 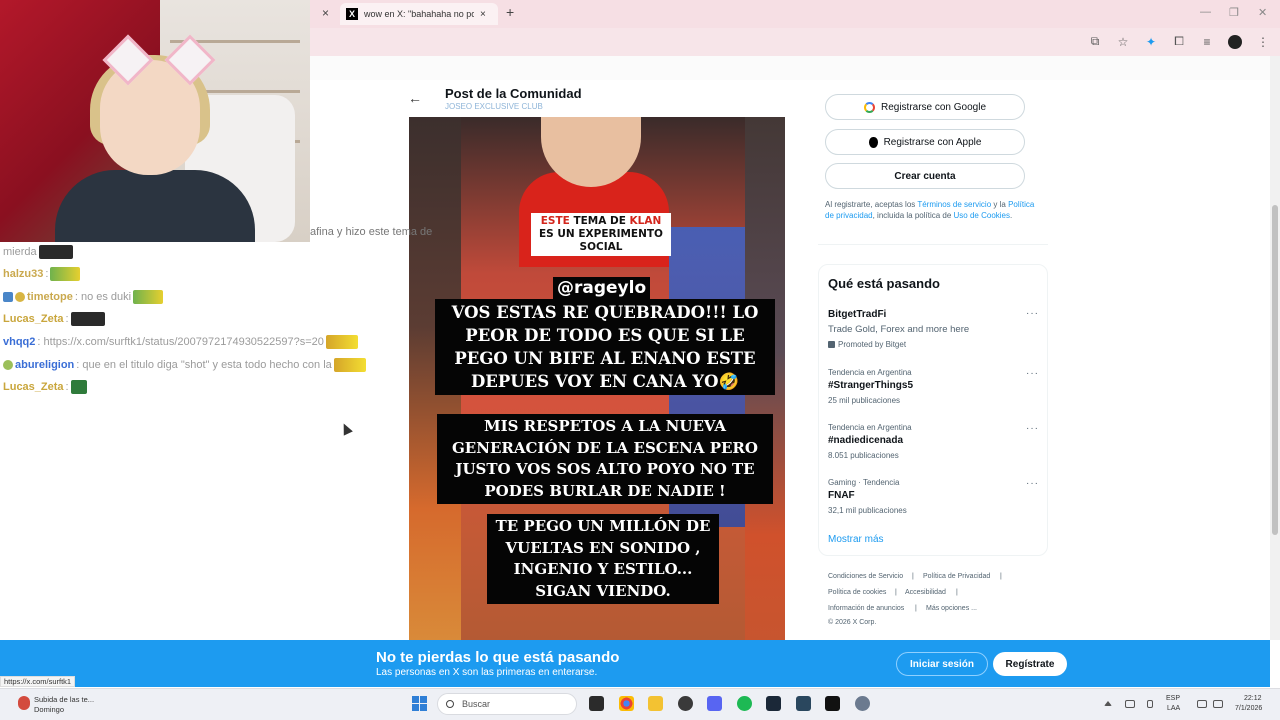 I want to click on trend-name: #StrangerThings5, so click(x=870, y=385).